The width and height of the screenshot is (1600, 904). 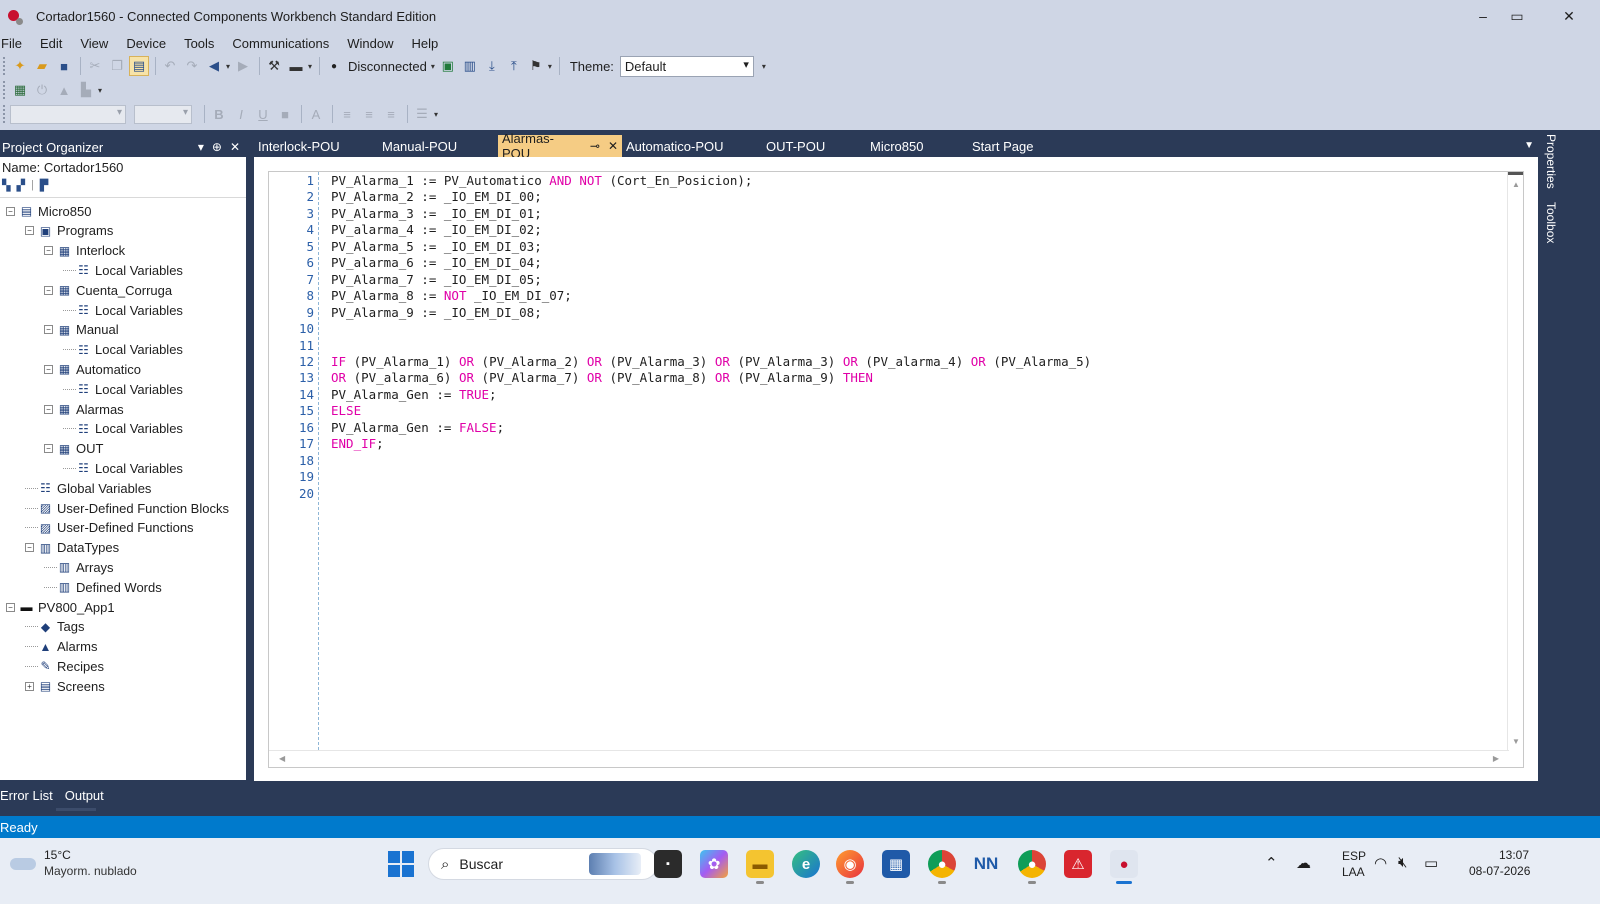 What do you see at coordinates (436, 263) in the screenshot?
I see `code-line: PV_alarma_6 := _IO_EM_DI_04;` at bounding box center [436, 263].